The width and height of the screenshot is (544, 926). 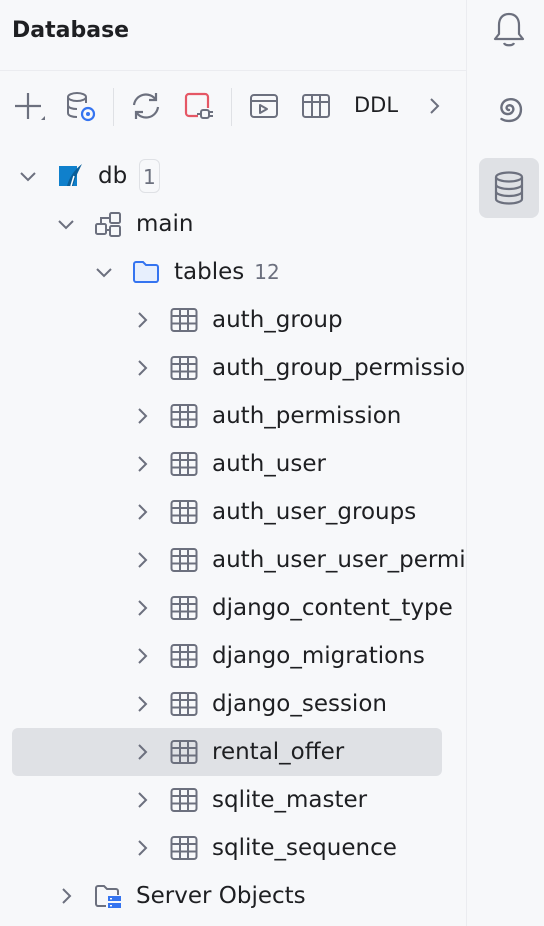 What do you see at coordinates (314, 512) in the screenshot?
I see `table-name: auth_user_groups` at bounding box center [314, 512].